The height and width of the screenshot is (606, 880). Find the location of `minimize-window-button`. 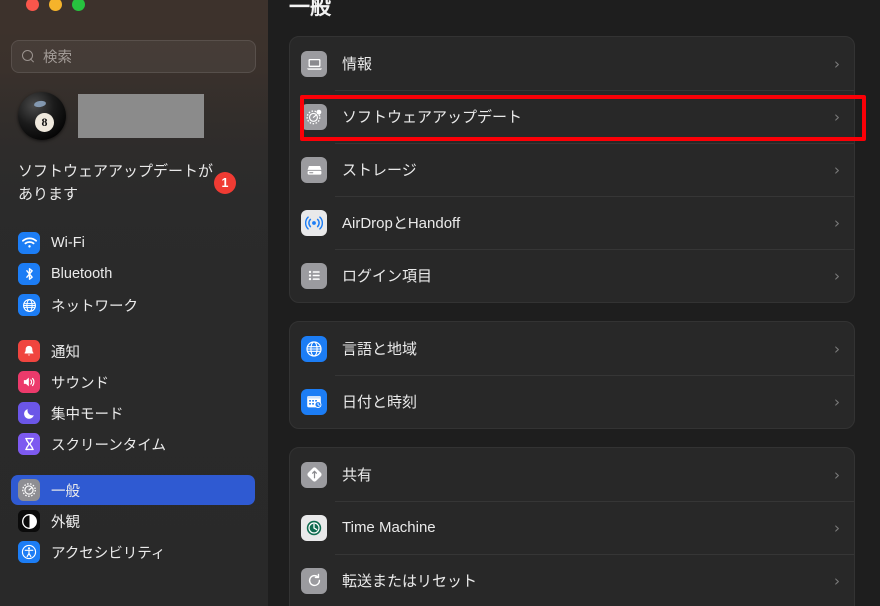

minimize-window-button is located at coordinates (55, 5).